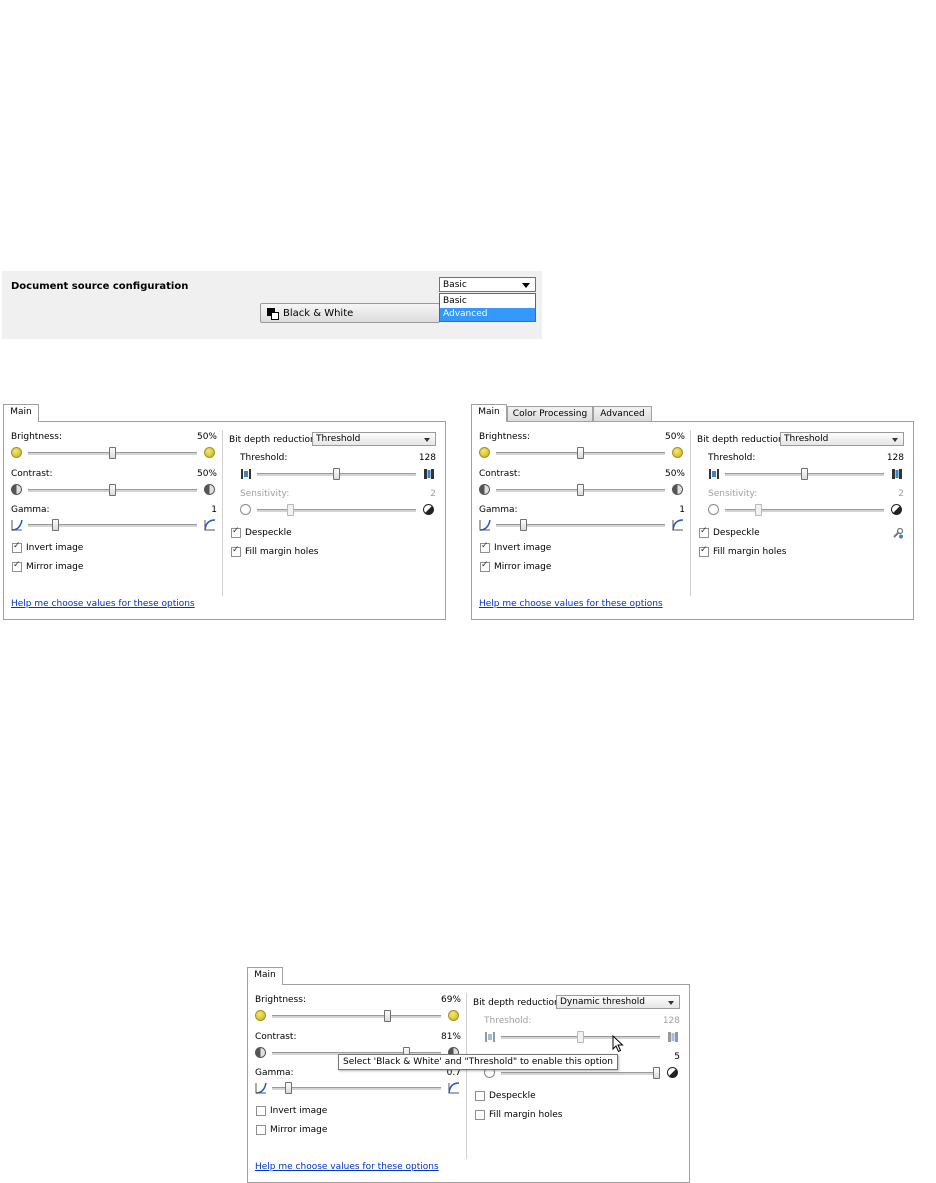 Image resolution: width=936 pixels, height=1183 pixels. Describe the element at coordinates (898, 533) in the screenshot. I see `tools-icon` at that location.